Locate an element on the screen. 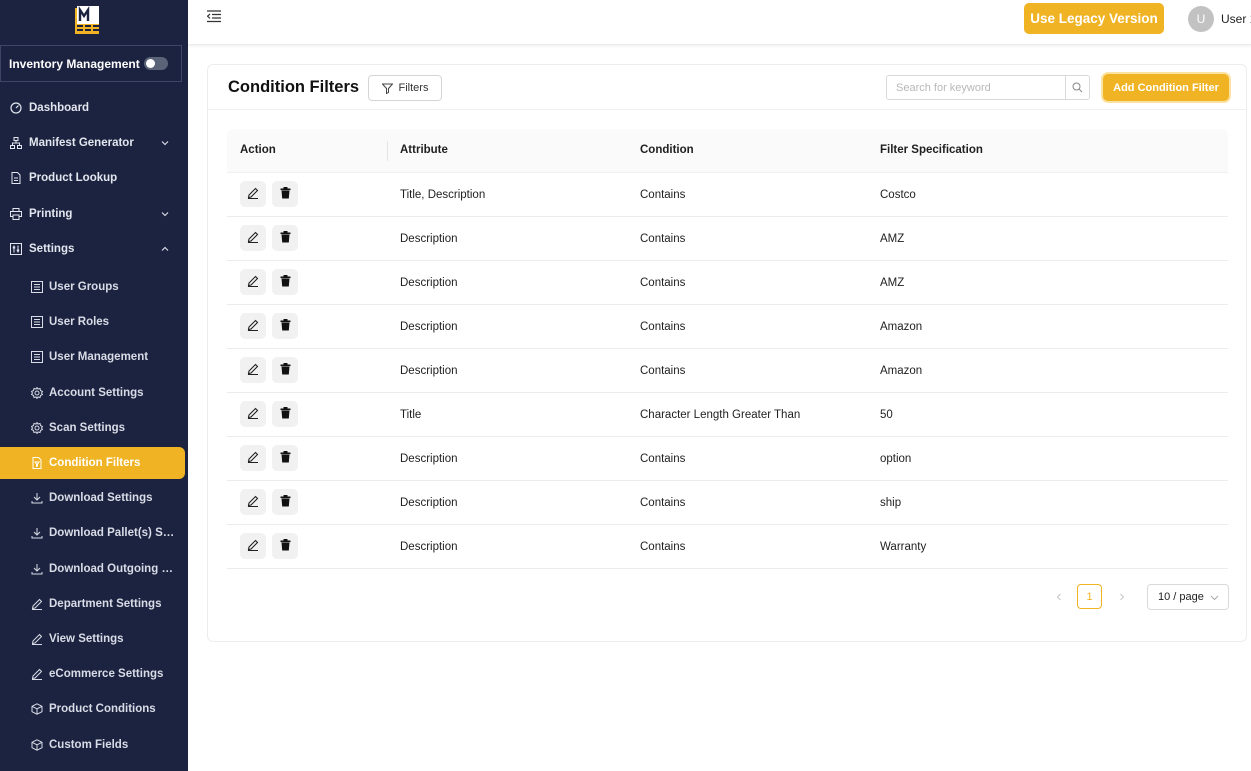 This screenshot has width=1251, height=771. page-size-select: 10 / page is located at coordinates (1188, 597).